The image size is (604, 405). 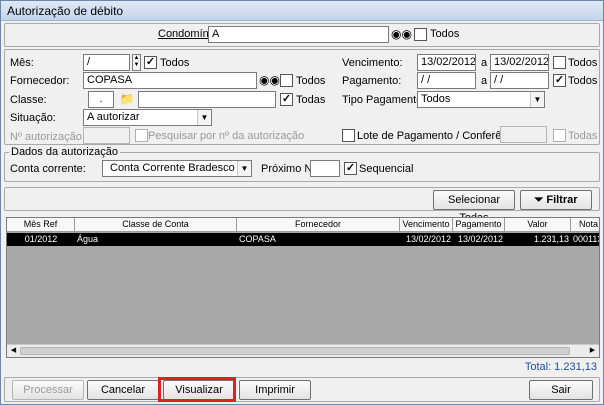 What do you see at coordinates (384, 100) in the screenshot?
I see `tipo-pagamento-label: Tipo Pagamento:` at bounding box center [384, 100].